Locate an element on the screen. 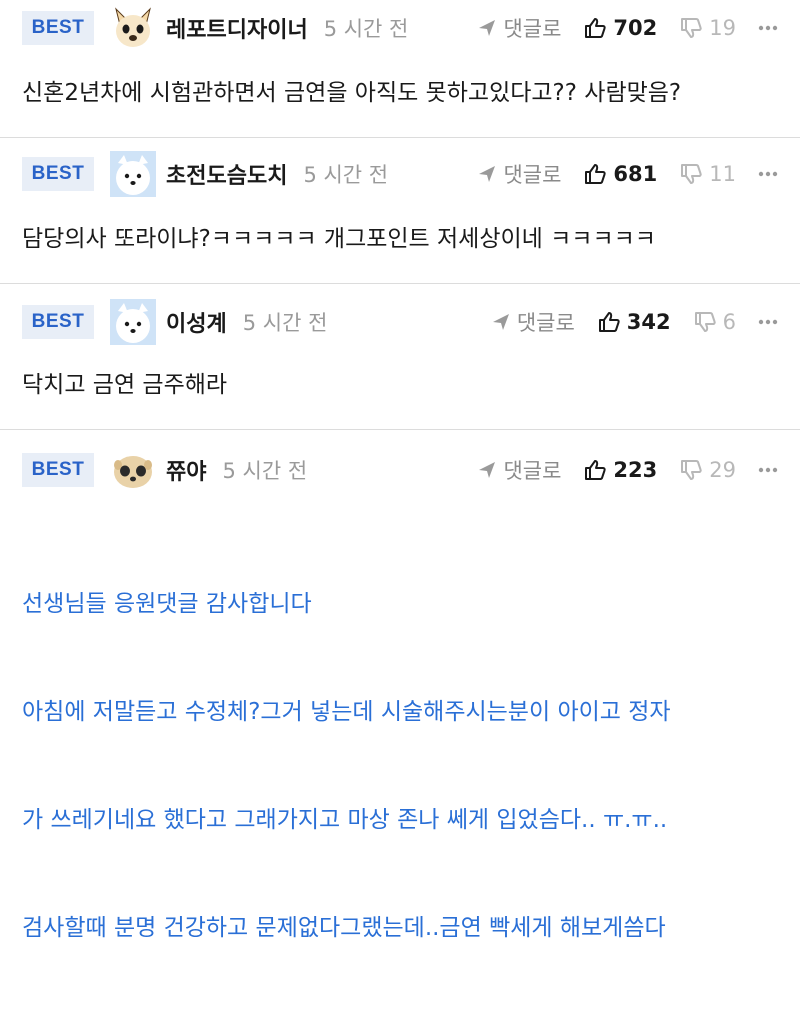 This screenshot has height=1018, width=800. dislike-count: 6 is located at coordinates (729, 322).